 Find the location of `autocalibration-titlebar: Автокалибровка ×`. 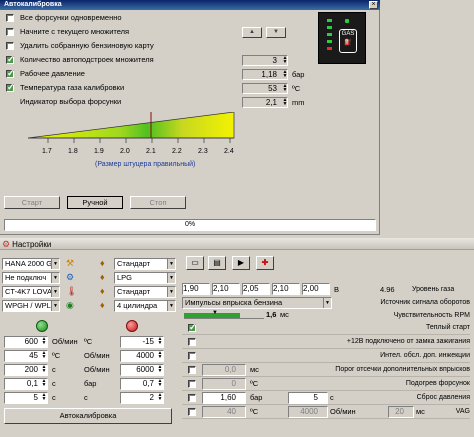

autocalibration-titlebar: Автокалибровка × is located at coordinates (190, 5).